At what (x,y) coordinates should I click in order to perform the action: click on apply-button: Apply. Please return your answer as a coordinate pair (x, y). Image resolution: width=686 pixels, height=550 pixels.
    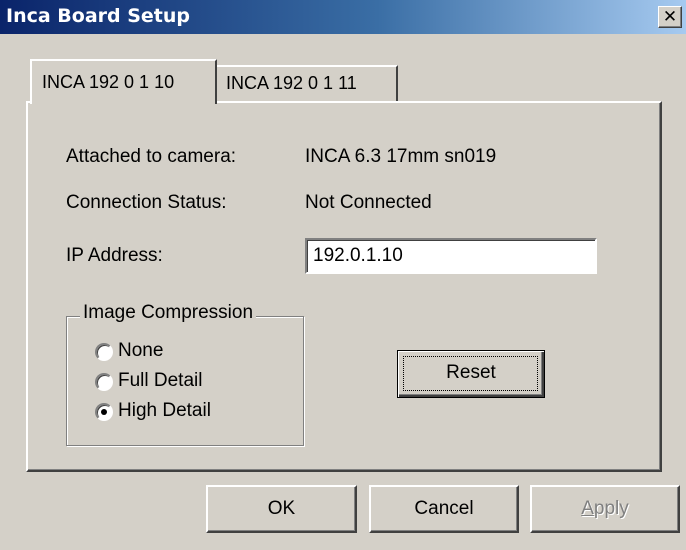
    Looking at the image, I should click on (605, 509).